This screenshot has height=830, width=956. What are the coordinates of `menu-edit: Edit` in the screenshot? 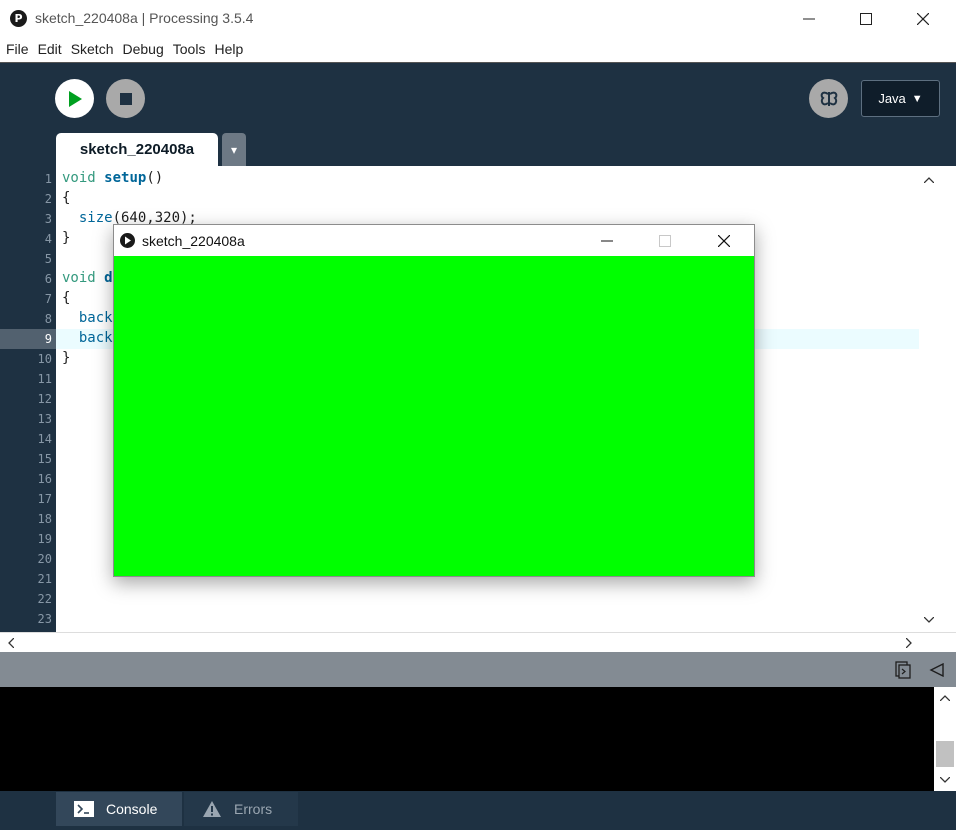 It's located at (50, 50).